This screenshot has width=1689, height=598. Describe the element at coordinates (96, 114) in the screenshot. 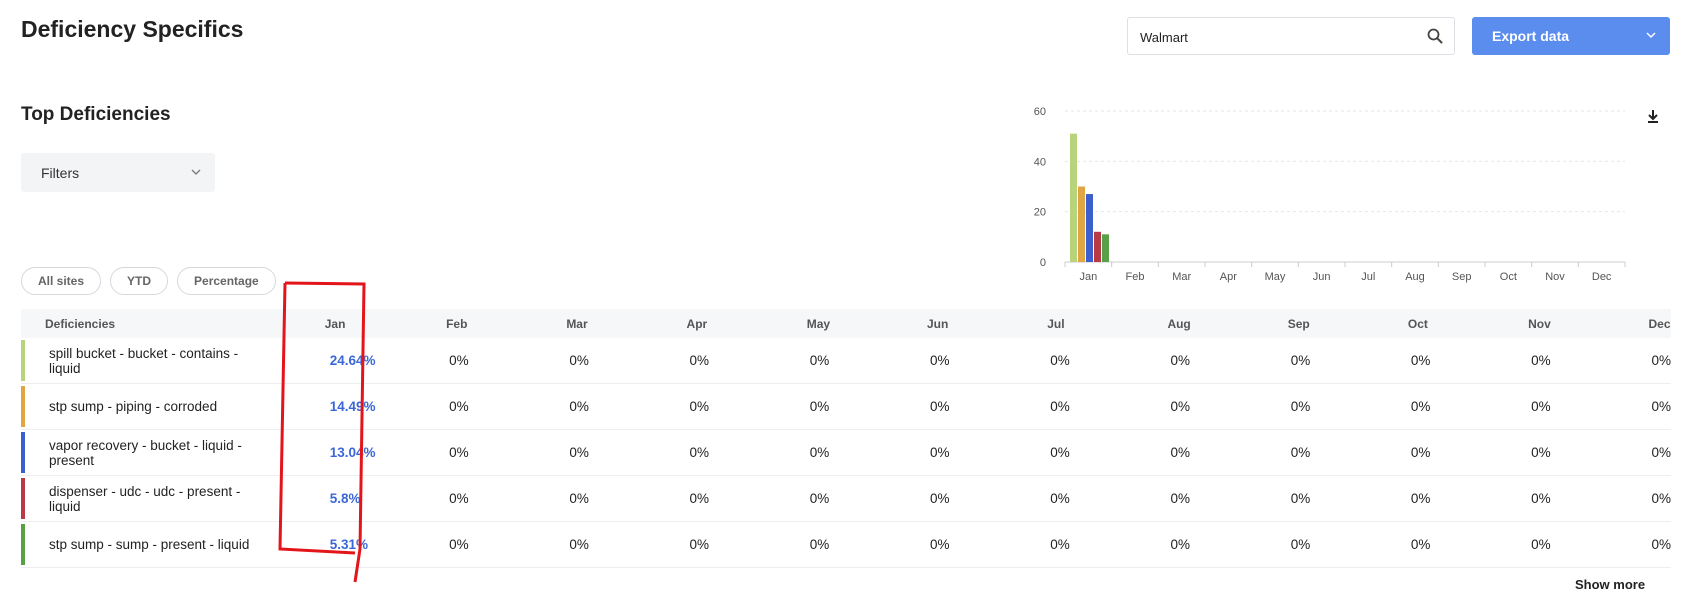

I see `section-title: Top Deficiencies` at that location.